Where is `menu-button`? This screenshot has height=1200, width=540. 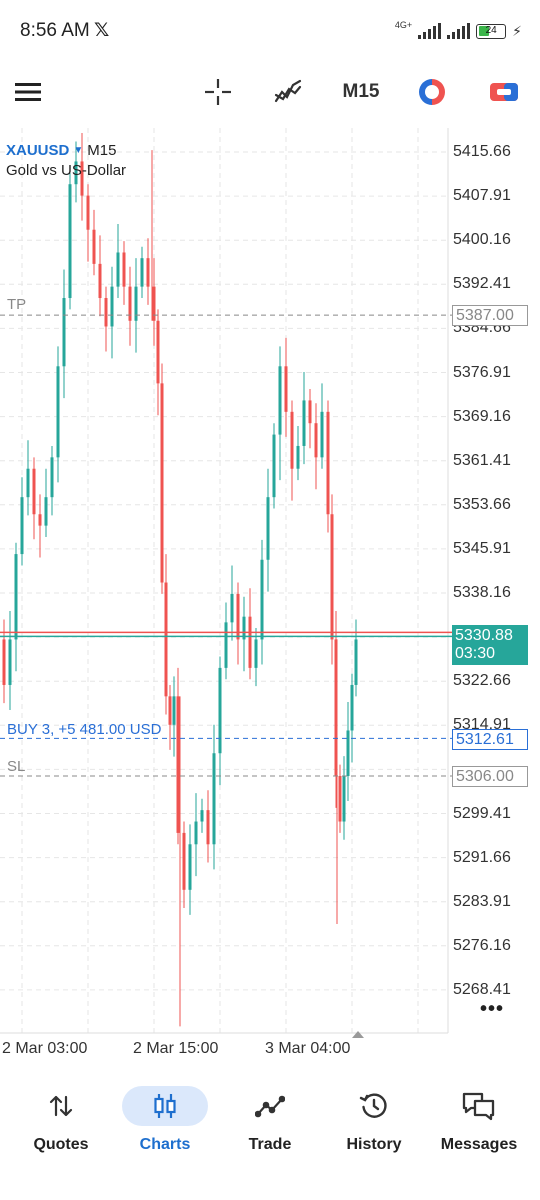
menu-button is located at coordinates (28, 92).